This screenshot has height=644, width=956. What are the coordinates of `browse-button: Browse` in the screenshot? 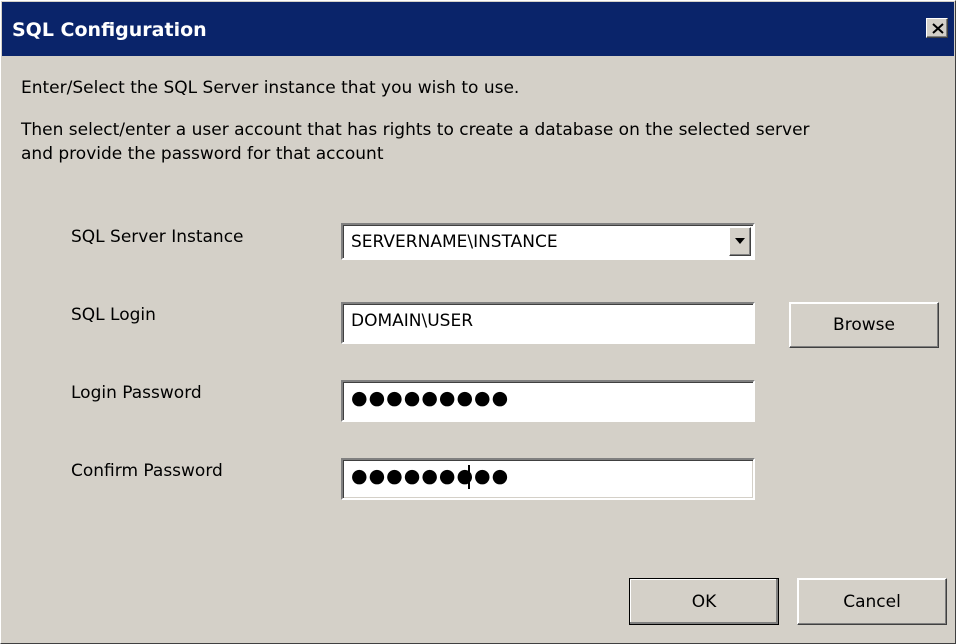 It's located at (864, 325).